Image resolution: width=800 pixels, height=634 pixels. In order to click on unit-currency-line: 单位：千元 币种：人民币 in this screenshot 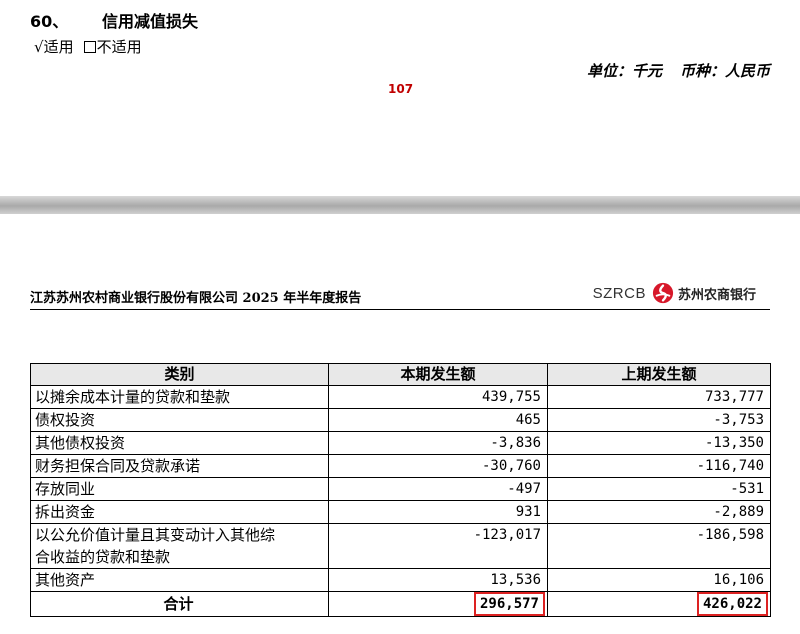, I will do `click(678, 70)`.